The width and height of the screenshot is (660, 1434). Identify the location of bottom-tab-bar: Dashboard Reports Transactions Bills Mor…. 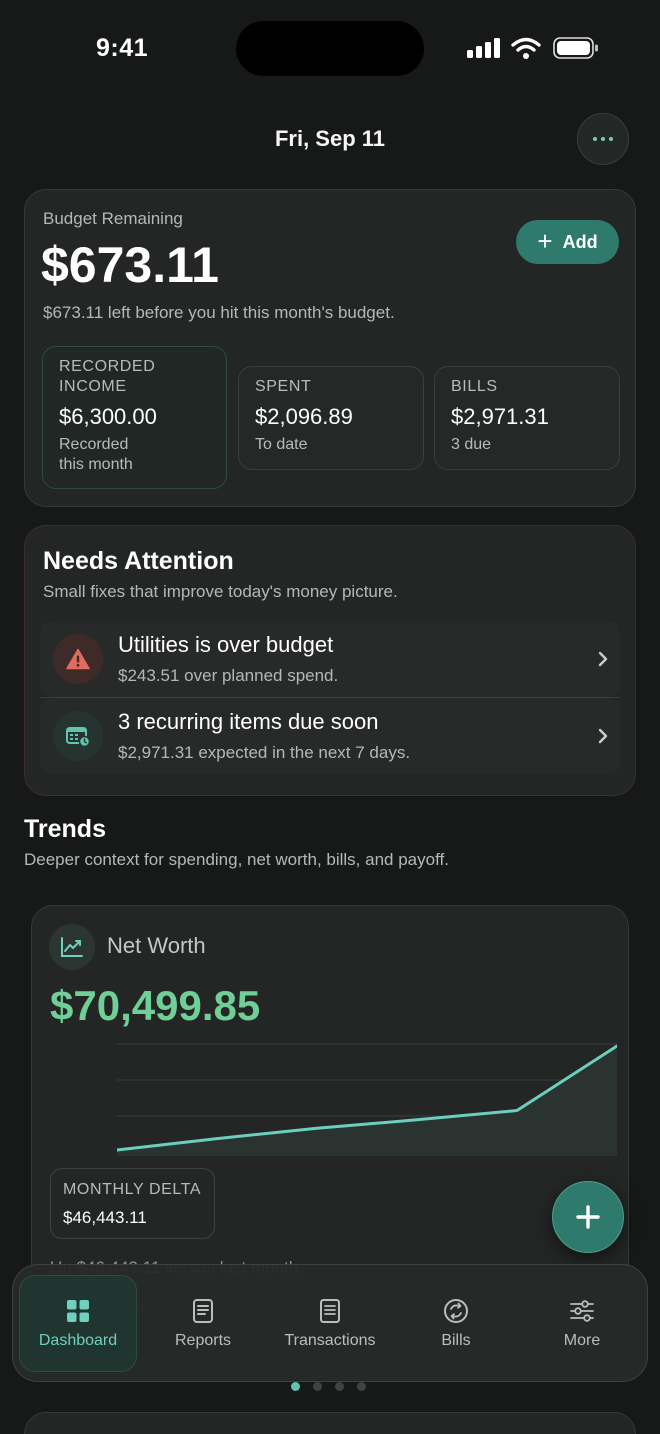
(330, 1323).